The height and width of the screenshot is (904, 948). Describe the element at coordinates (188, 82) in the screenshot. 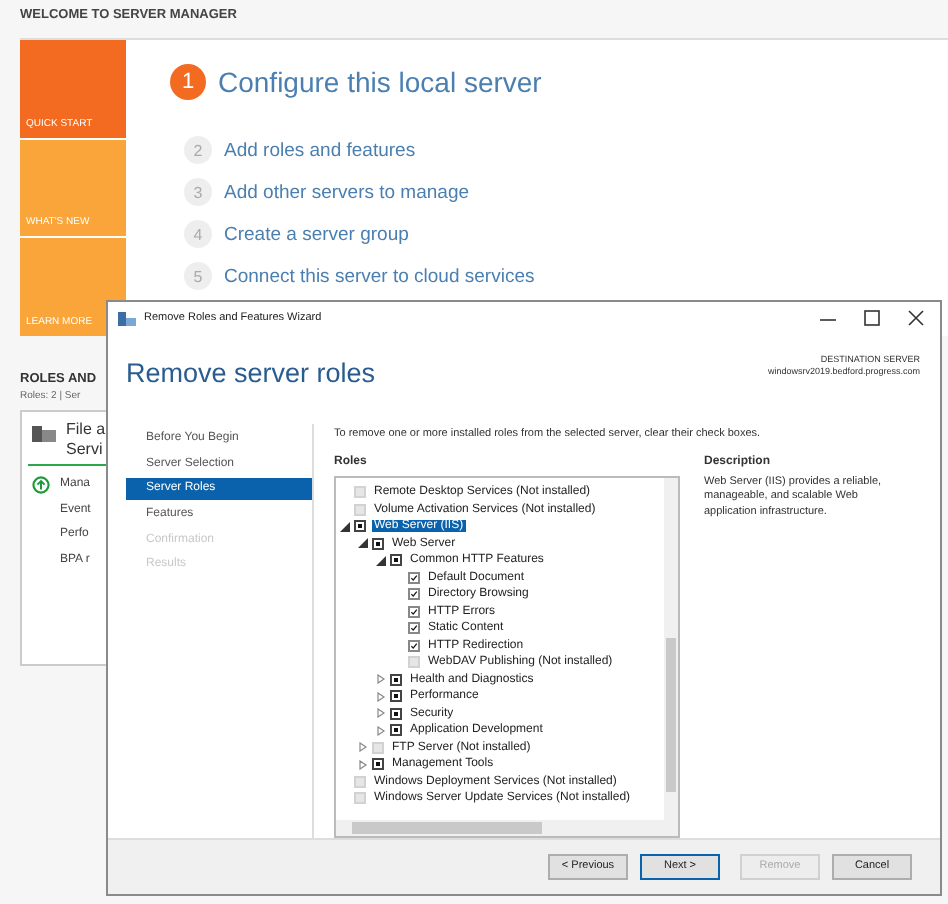

I see `step-number: 1` at that location.